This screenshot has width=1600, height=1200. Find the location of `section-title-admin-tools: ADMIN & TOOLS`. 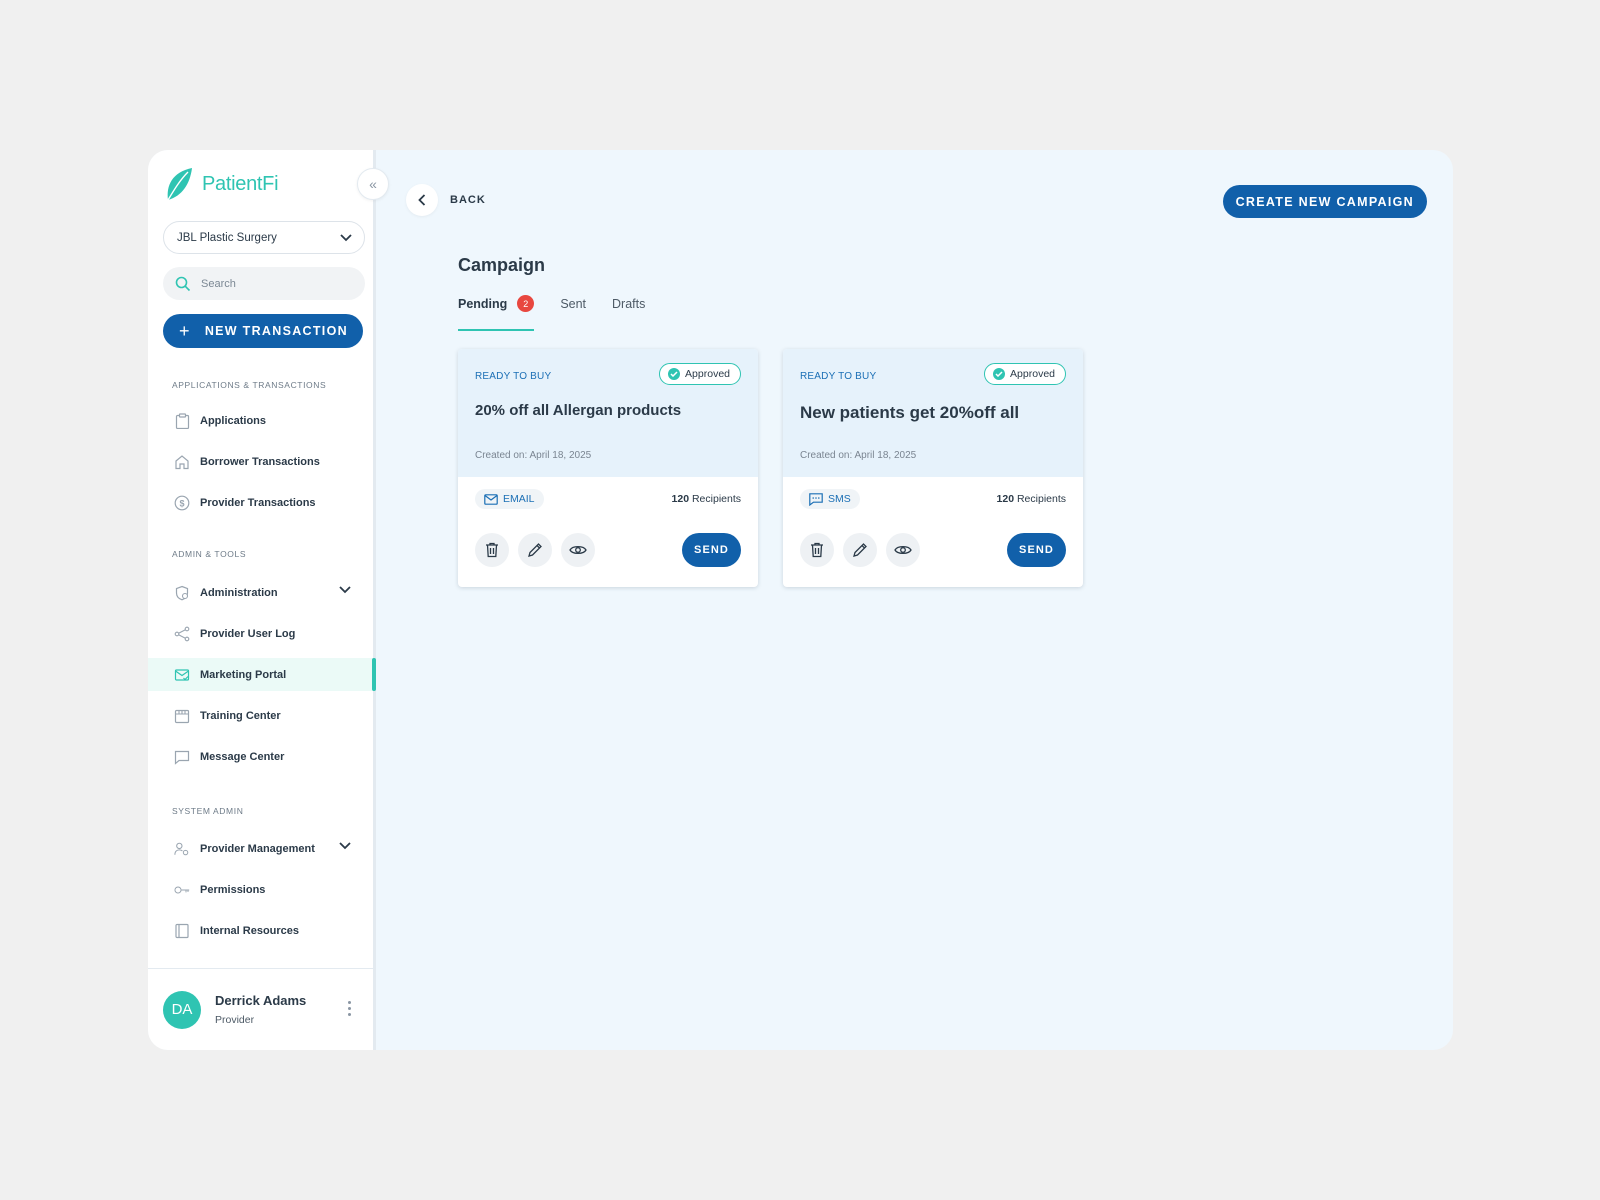

section-title-admin-tools: ADMIN & TOOLS is located at coordinates (209, 554).